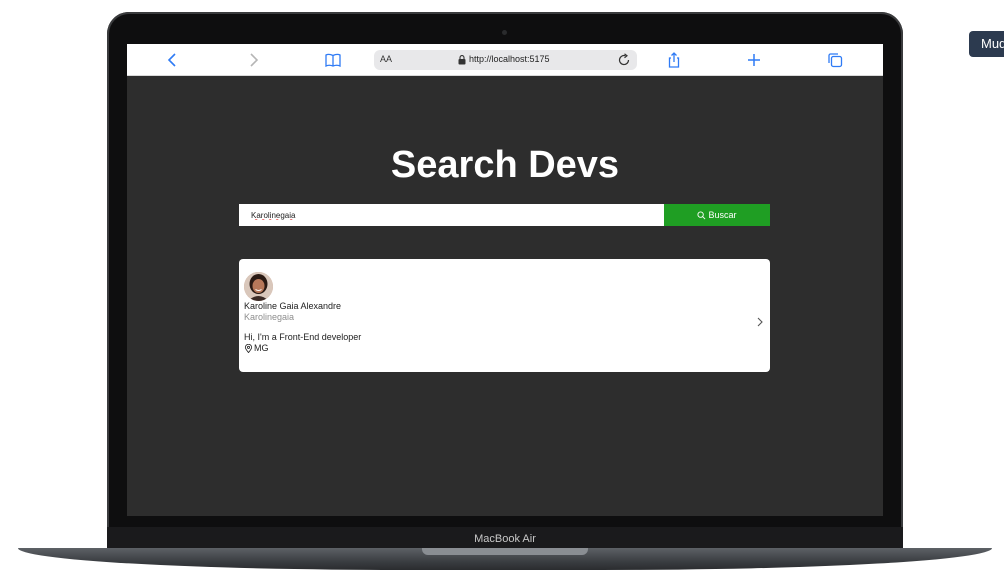 This screenshot has height=579, width=1004. What do you see at coordinates (624, 60) in the screenshot?
I see `reload-icon` at bounding box center [624, 60].